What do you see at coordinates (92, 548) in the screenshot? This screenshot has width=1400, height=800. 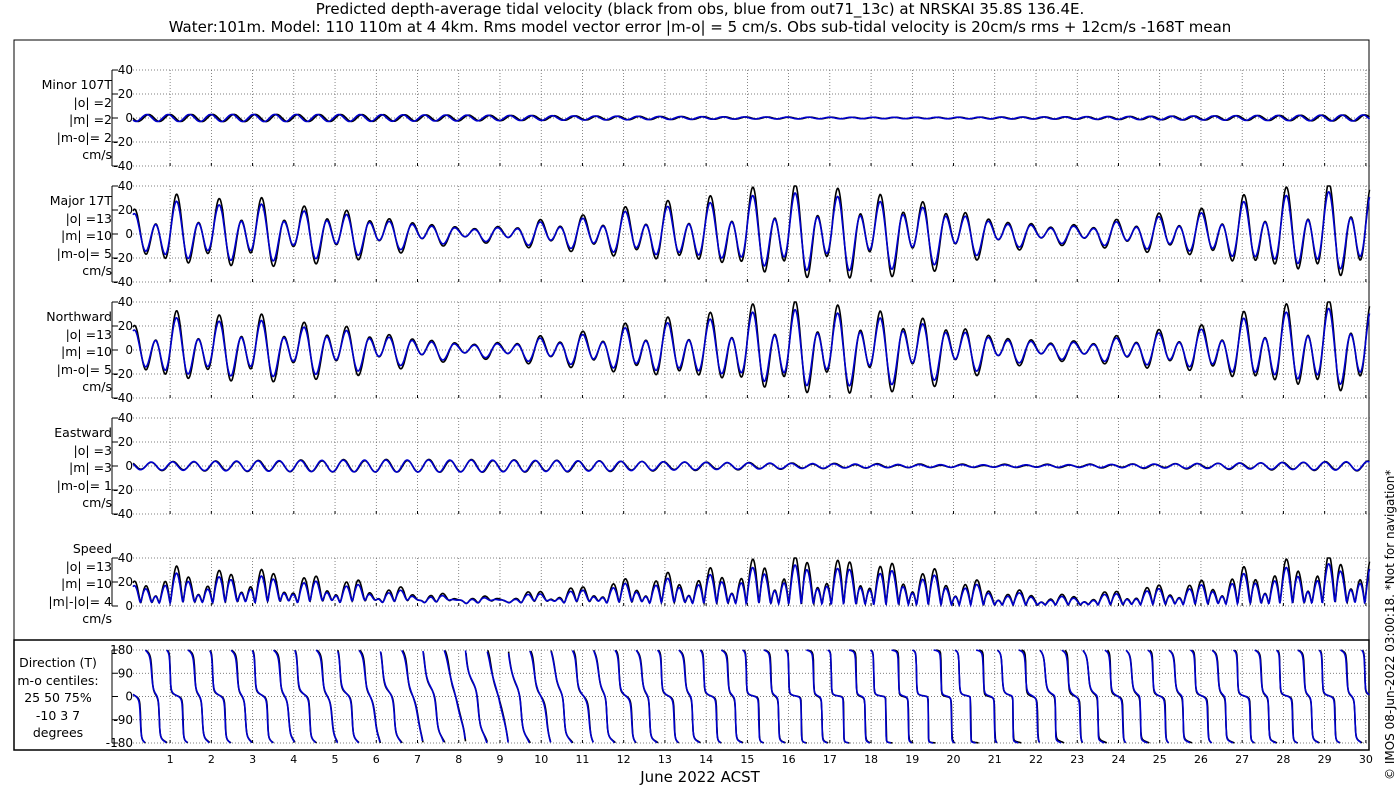 I see `panel-label-line: Speed` at bounding box center [92, 548].